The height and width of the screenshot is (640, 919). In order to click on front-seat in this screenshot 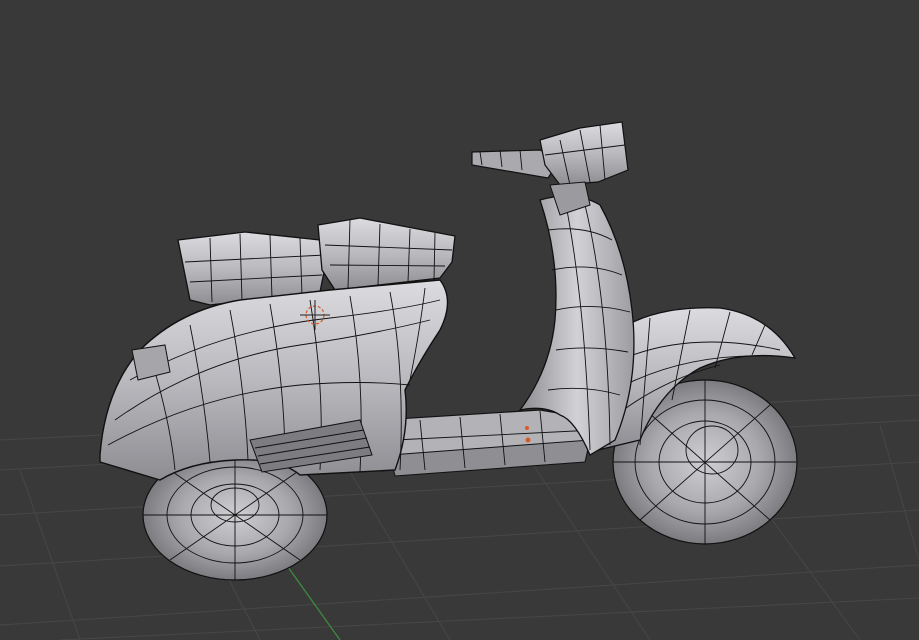, I will do `click(386, 254)`.